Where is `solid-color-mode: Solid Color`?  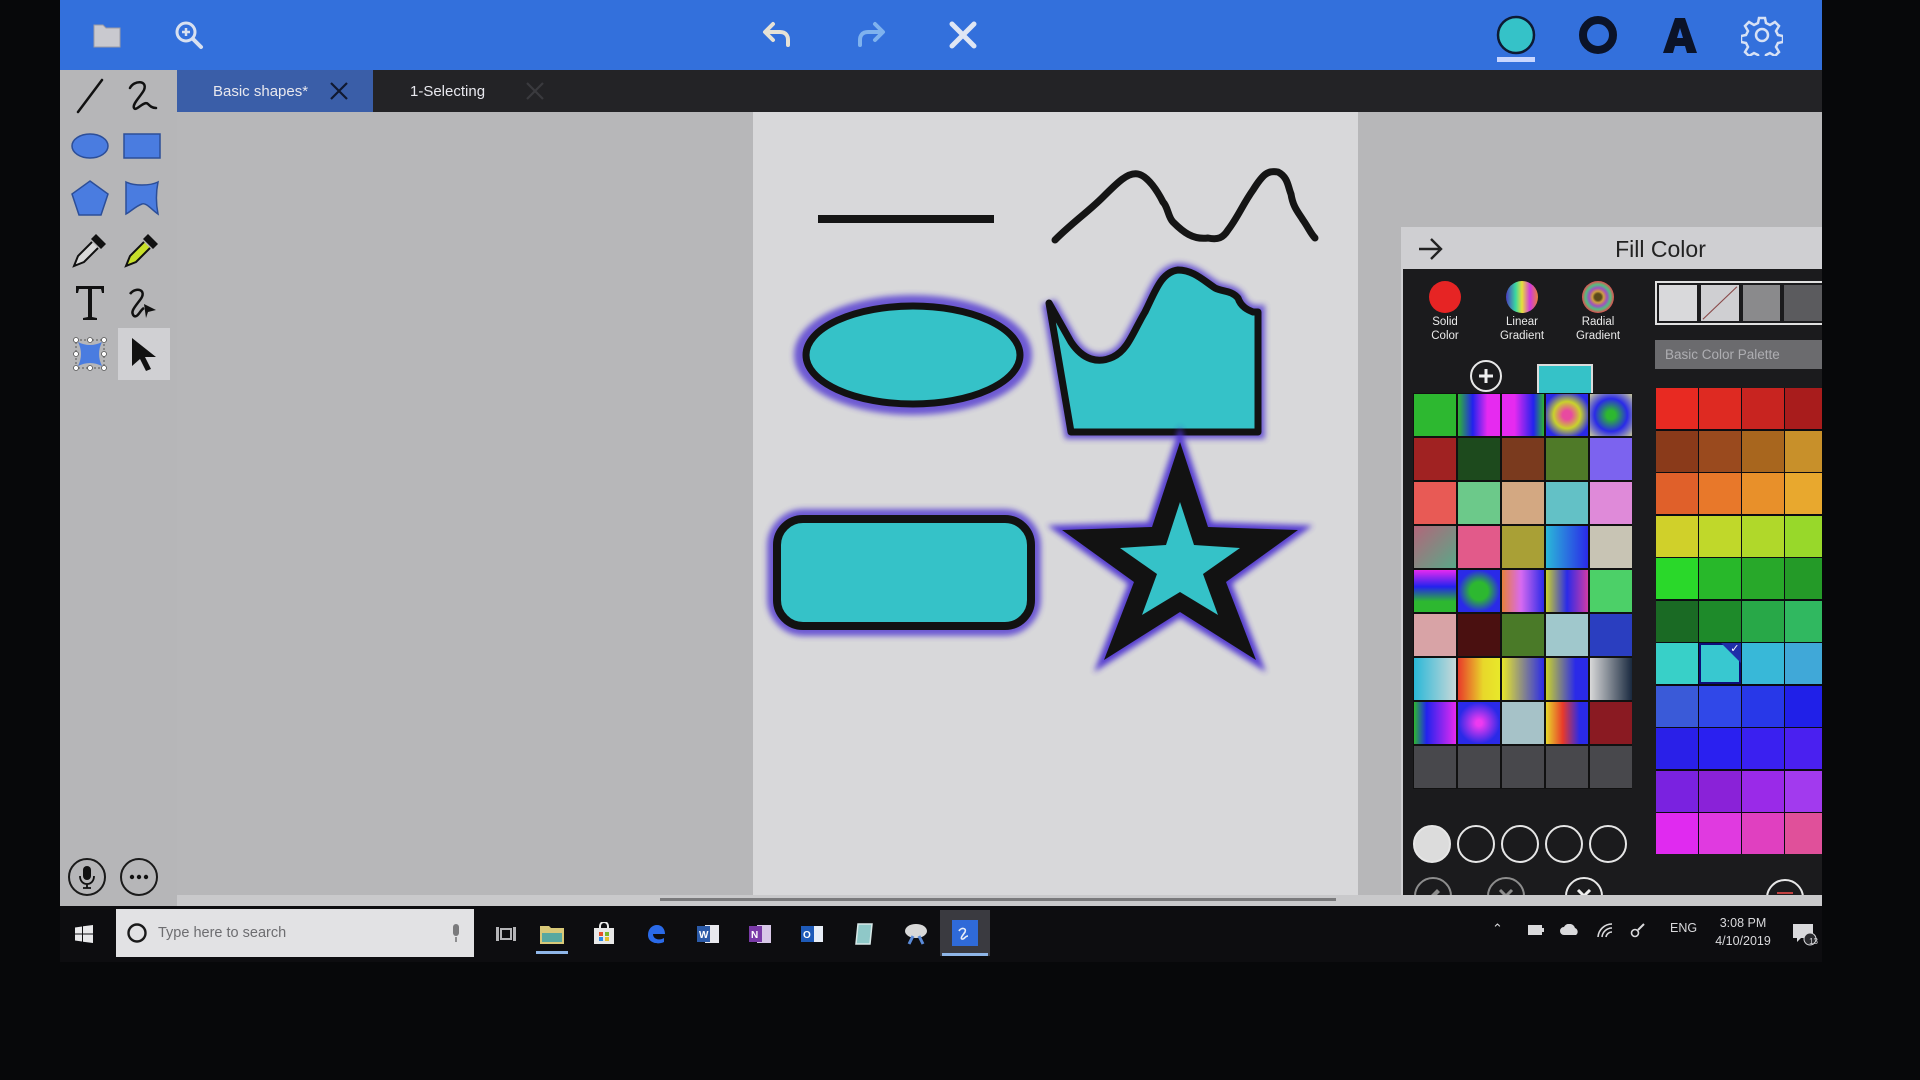 solid-color-mode: Solid Color is located at coordinates (1445, 312).